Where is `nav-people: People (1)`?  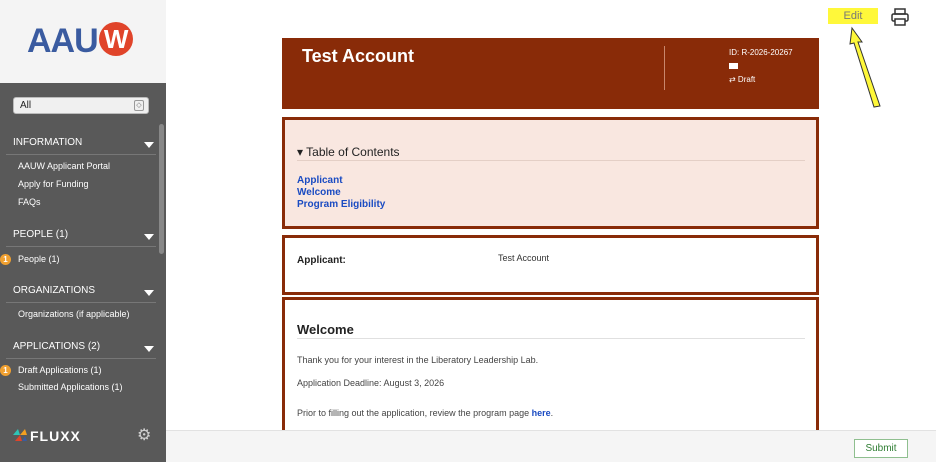
nav-people: People (1) is located at coordinates (39, 259).